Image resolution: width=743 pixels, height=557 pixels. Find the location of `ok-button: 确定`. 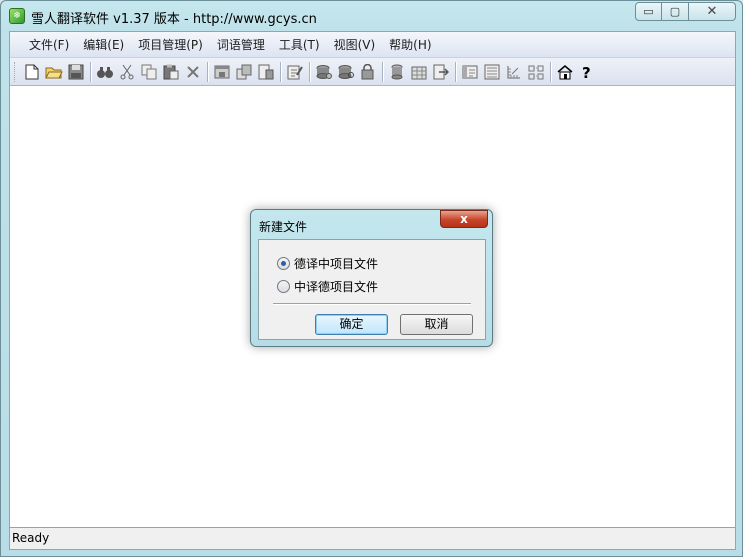

ok-button: 确定 is located at coordinates (351, 324).